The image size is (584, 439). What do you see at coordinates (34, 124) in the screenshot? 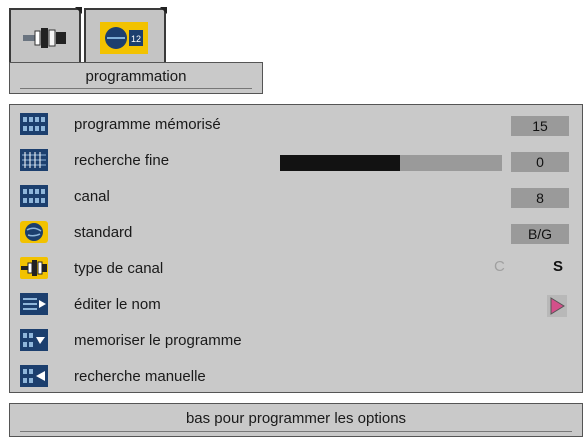
I see `memory-grid-icon` at bounding box center [34, 124].